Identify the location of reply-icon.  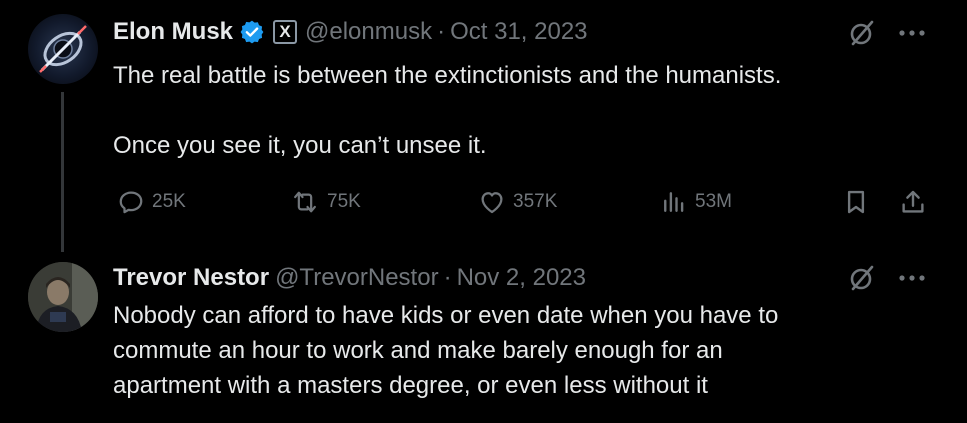
(131, 202).